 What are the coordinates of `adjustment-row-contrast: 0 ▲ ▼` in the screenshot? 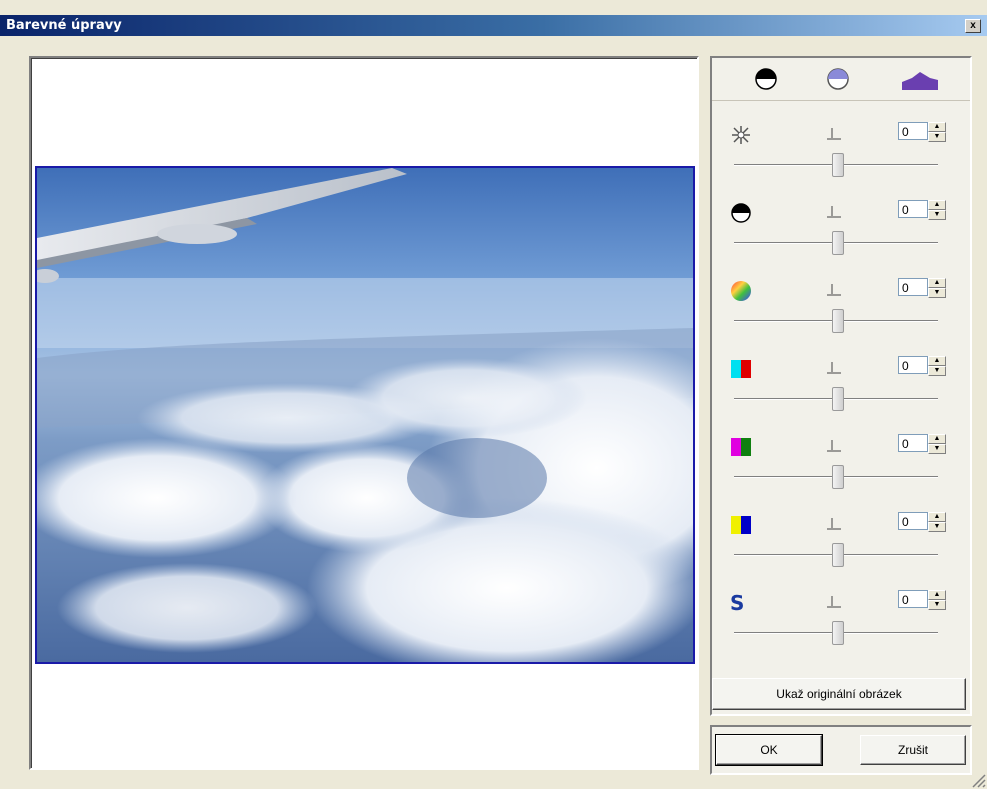 It's located at (841, 233).